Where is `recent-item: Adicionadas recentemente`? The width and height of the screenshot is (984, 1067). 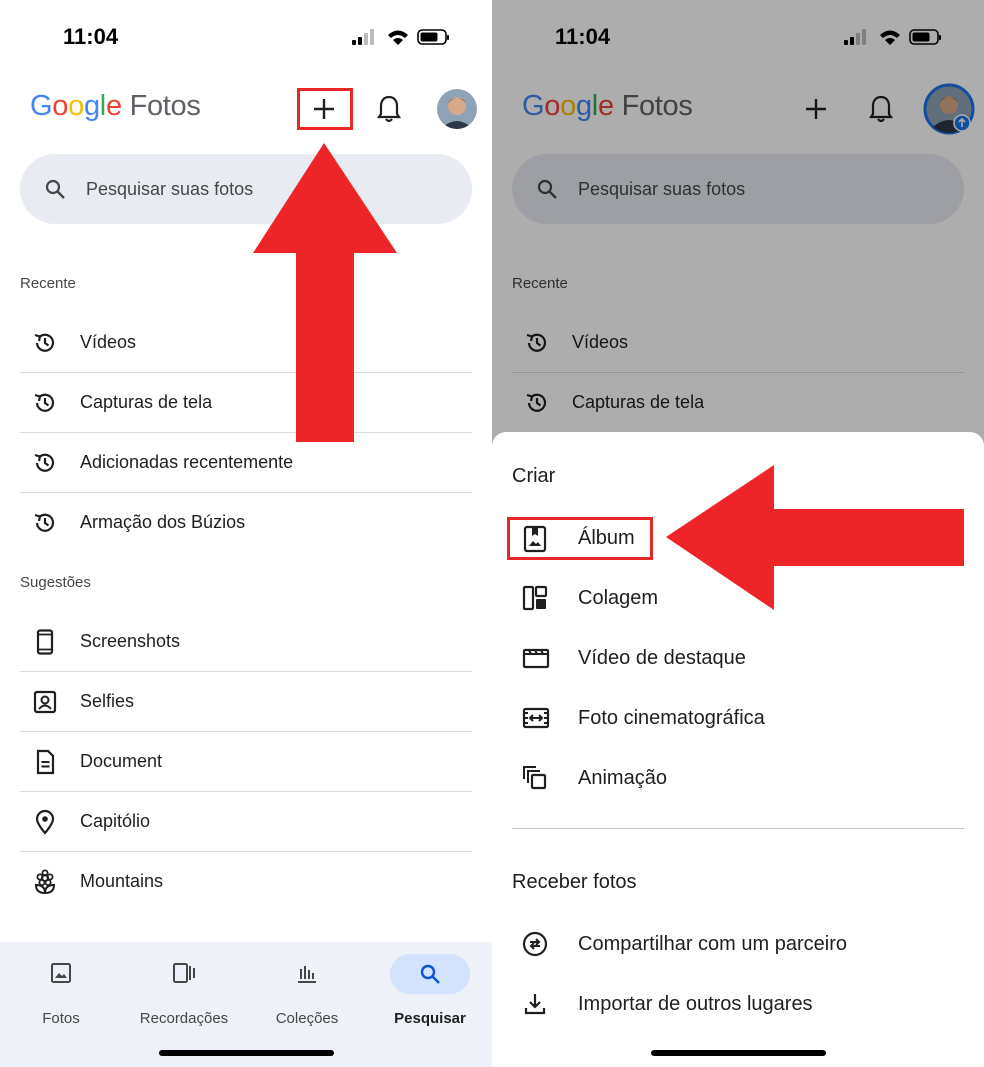
recent-item: Adicionadas recentemente is located at coordinates (246, 463).